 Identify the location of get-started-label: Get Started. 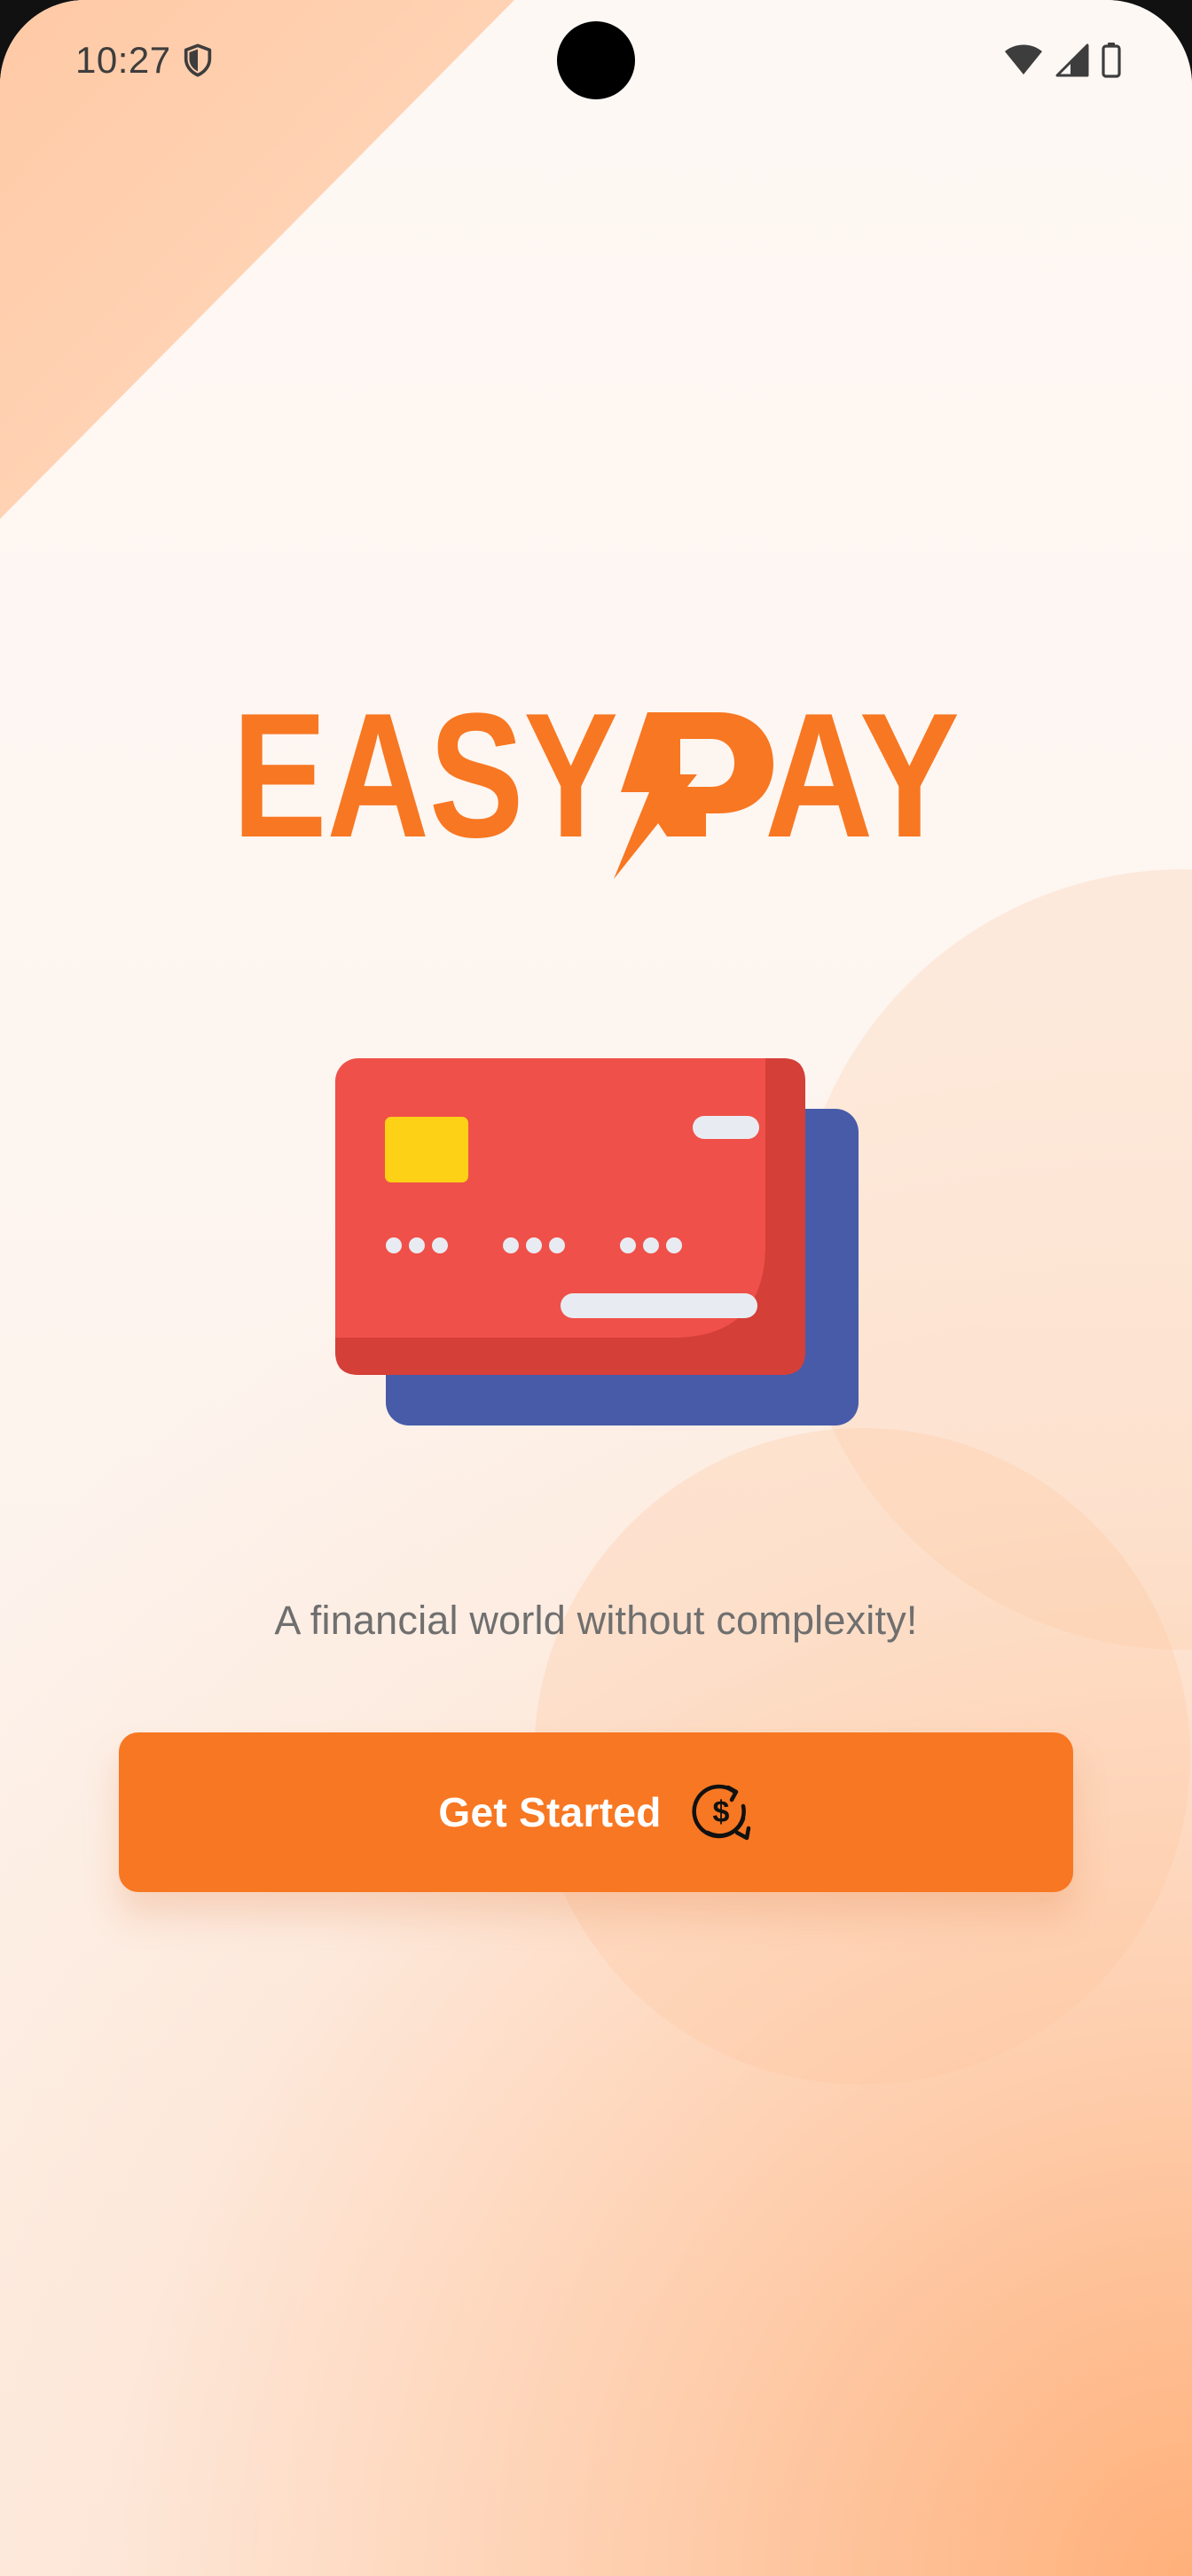
(550, 1812).